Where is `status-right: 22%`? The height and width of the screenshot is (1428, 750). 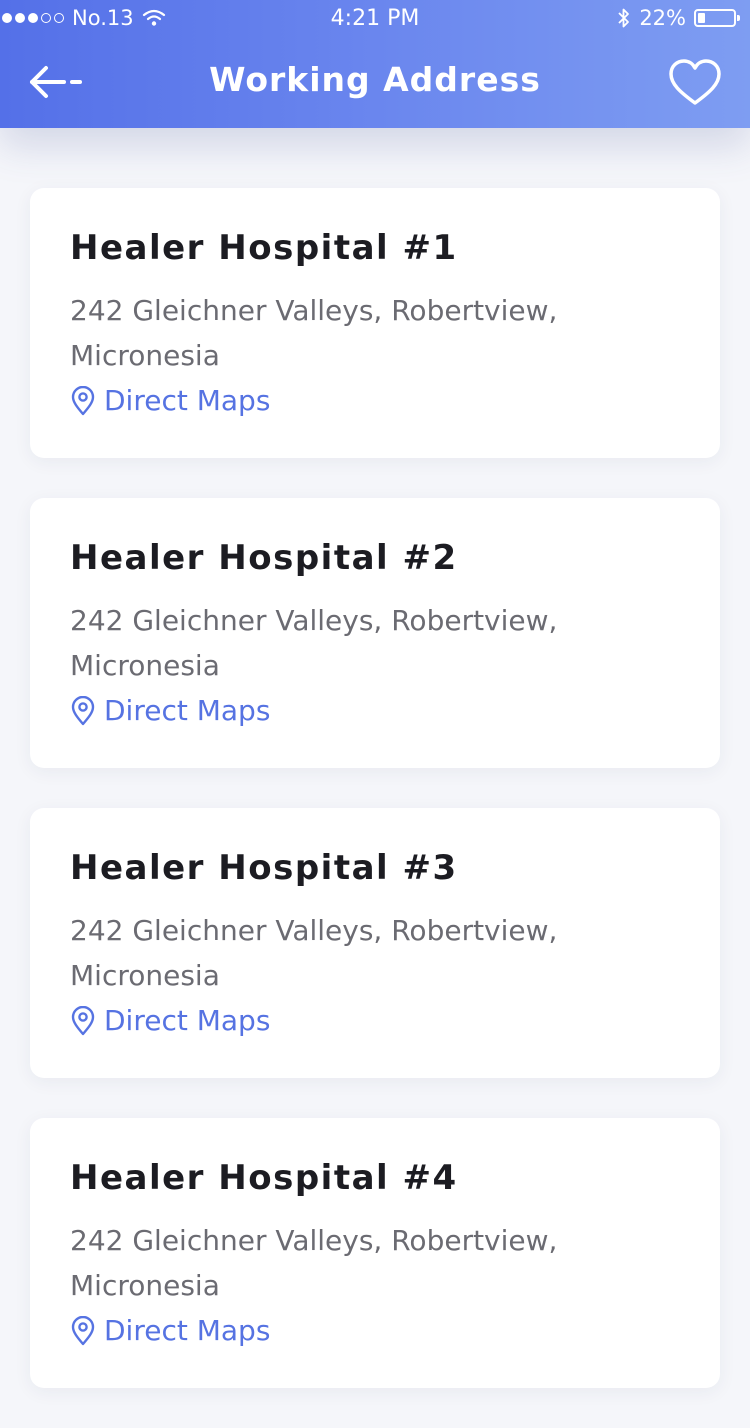 status-right: 22% is located at coordinates (678, 18).